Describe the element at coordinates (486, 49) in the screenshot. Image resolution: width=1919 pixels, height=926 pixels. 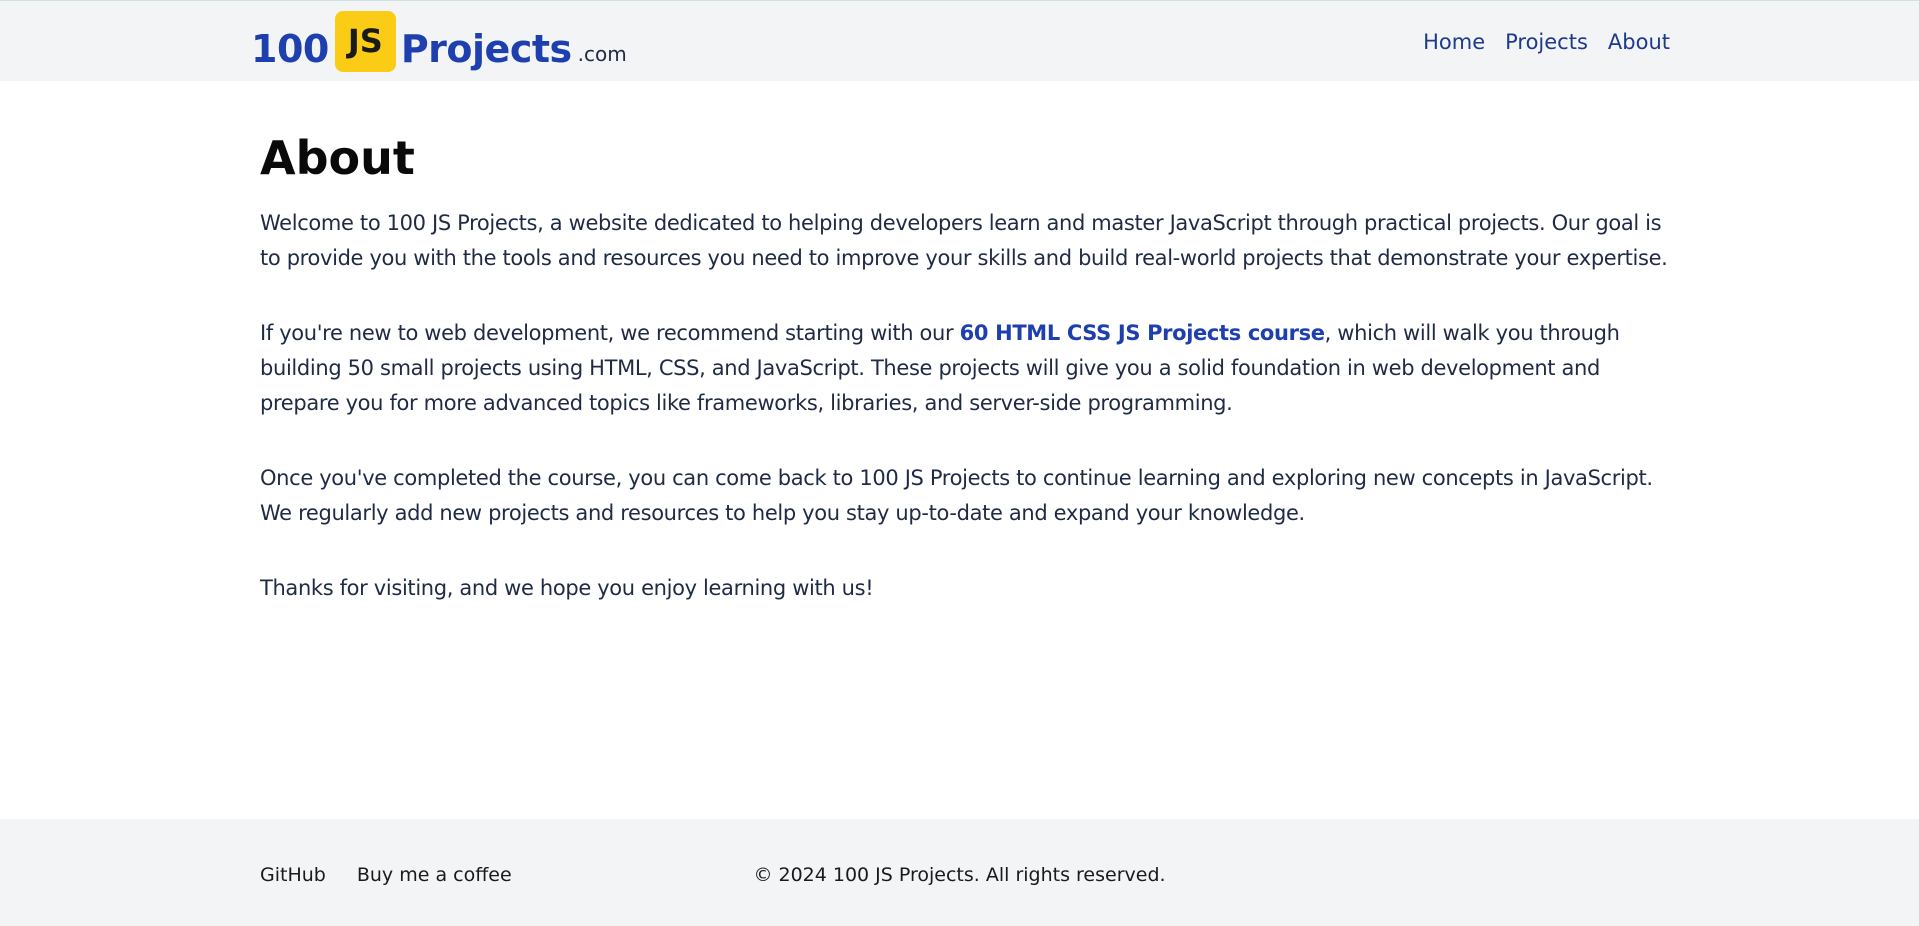
I see `logo-word: Projects` at that location.